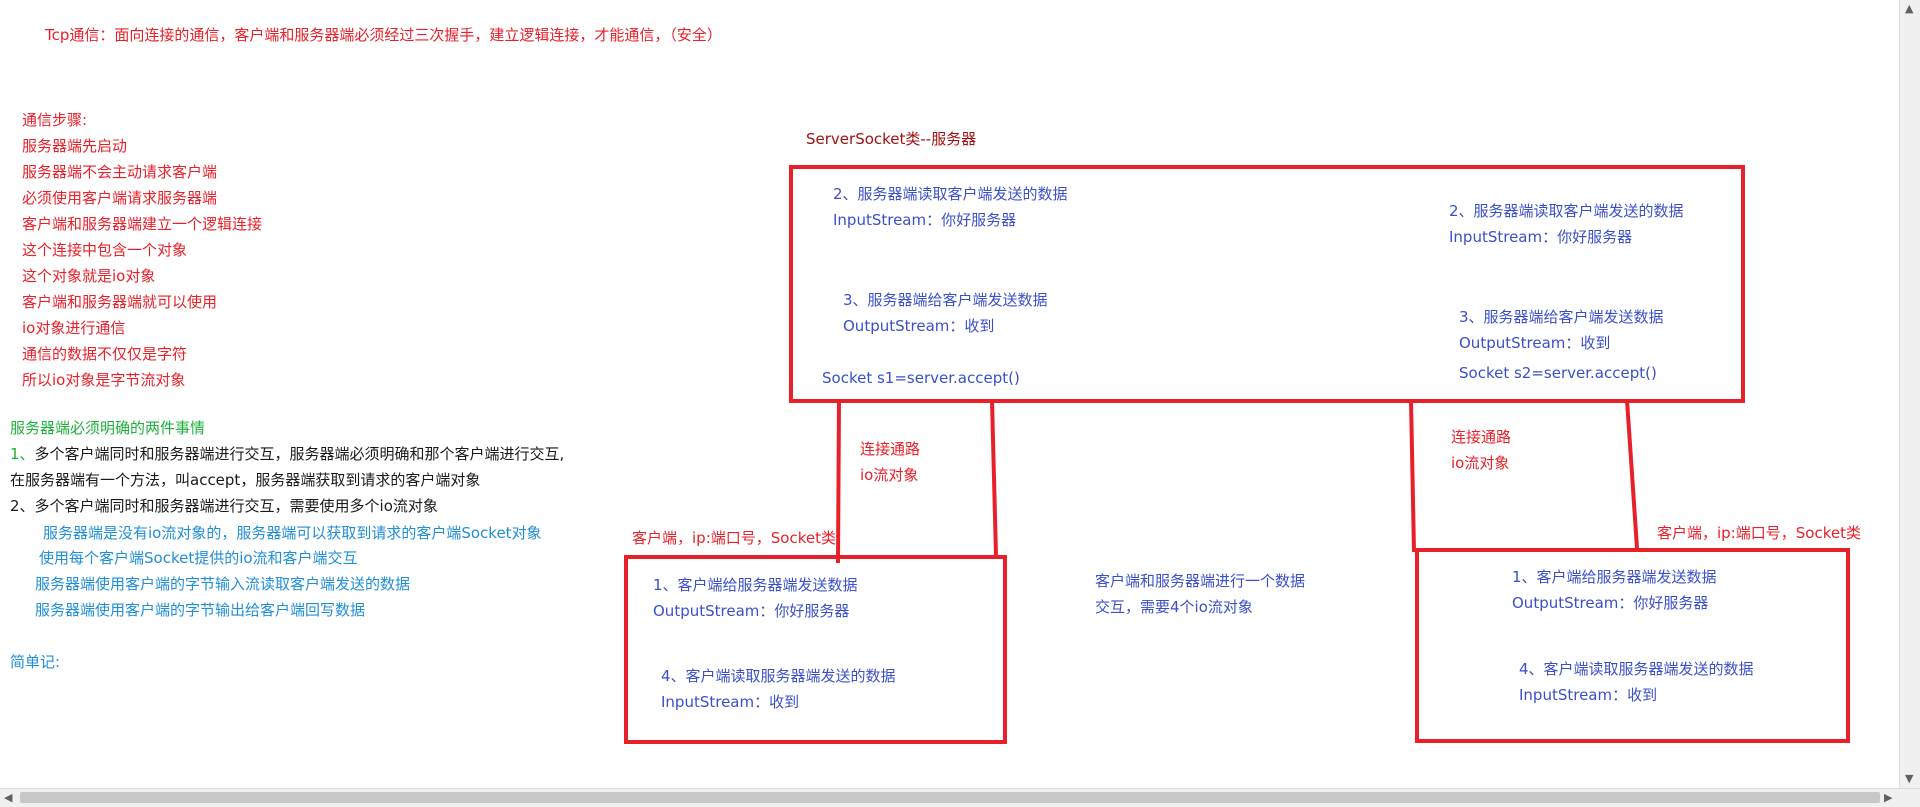 The width and height of the screenshot is (1920, 807). I want to click on middle-note-line-1: 客户端和服务器端进行一个数据, so click(1200, 581).